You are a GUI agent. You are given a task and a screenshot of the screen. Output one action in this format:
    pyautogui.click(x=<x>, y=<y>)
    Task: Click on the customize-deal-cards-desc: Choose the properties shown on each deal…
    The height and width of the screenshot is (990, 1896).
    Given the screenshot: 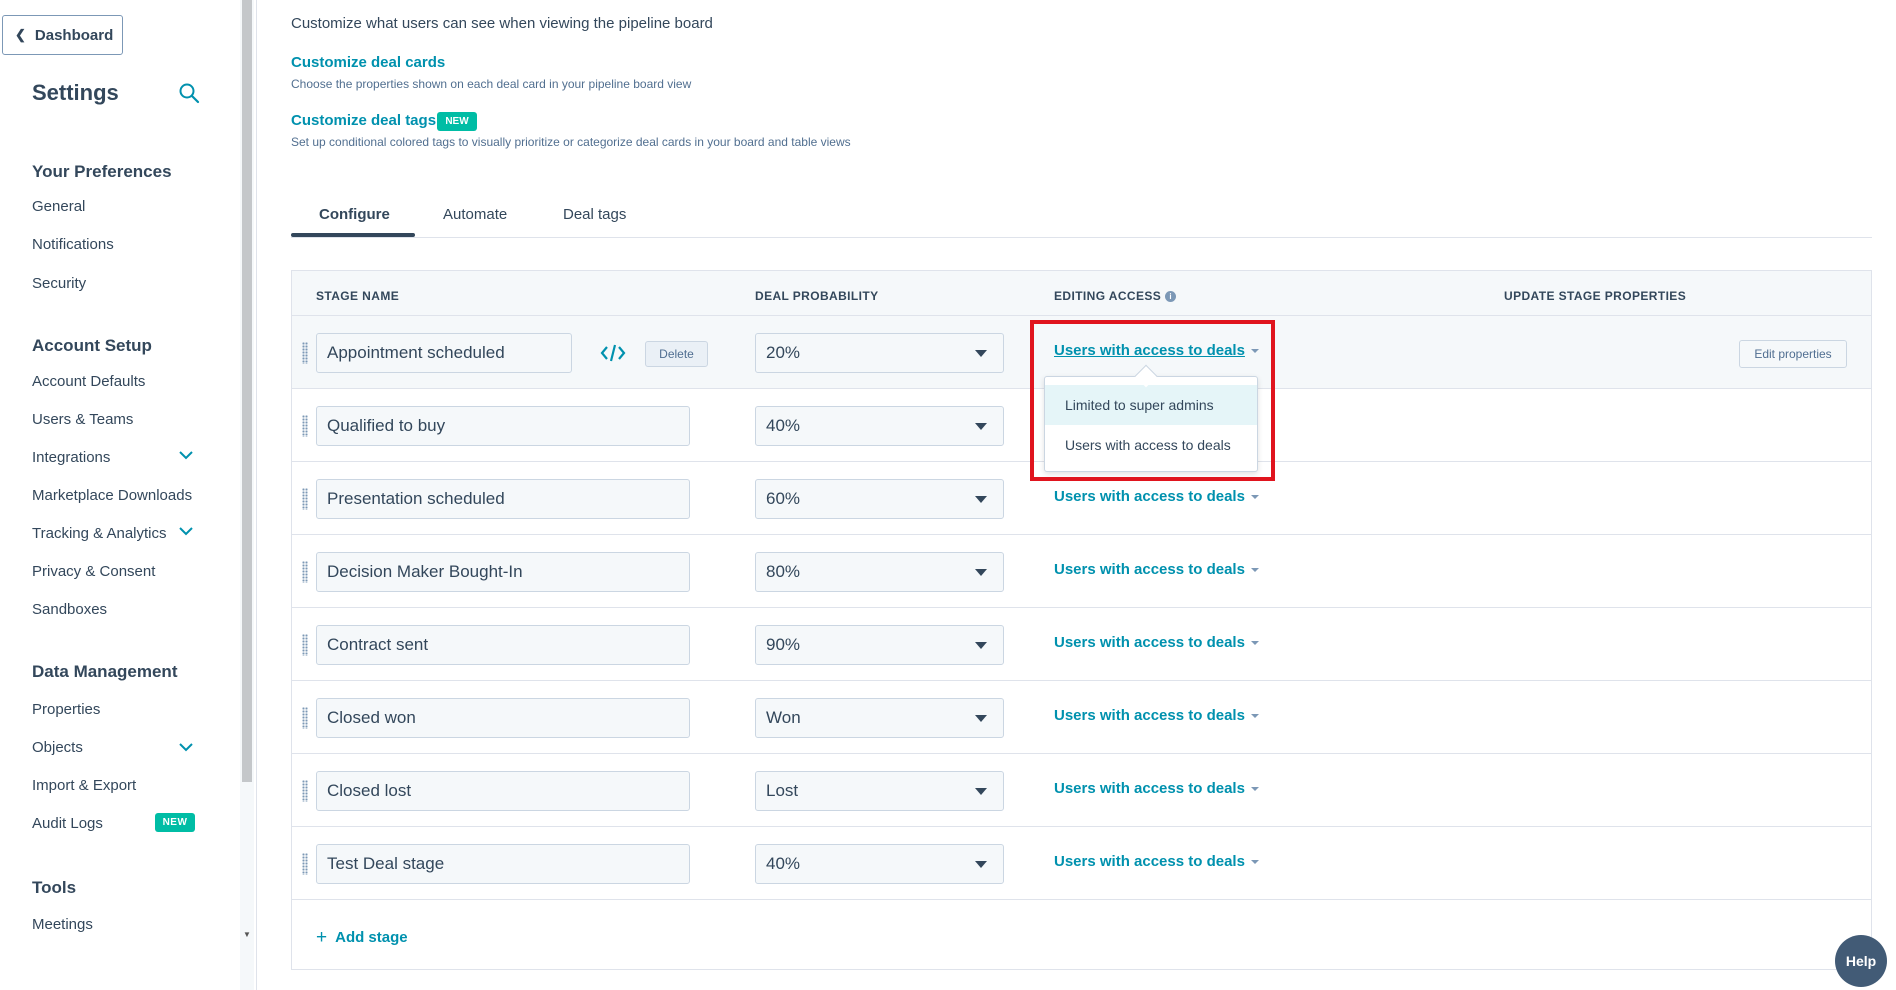 What is the action you would take?
    pyautogui.click(x=491, y=84)
    